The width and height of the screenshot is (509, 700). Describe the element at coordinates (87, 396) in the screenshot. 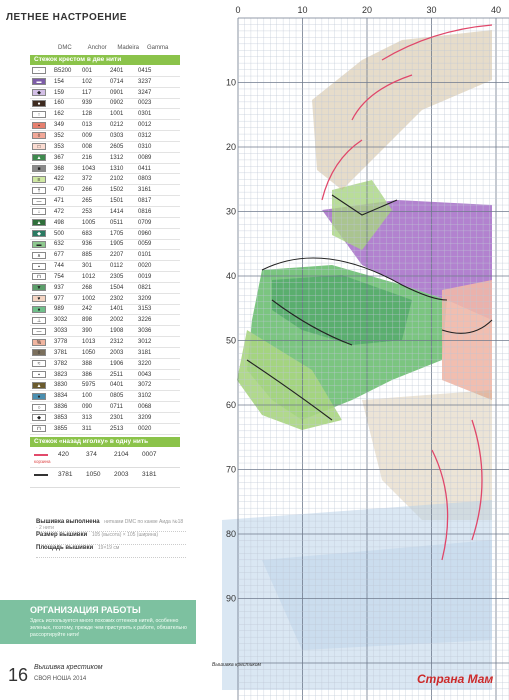

I see `key-cell-anchor: 100` at that location.